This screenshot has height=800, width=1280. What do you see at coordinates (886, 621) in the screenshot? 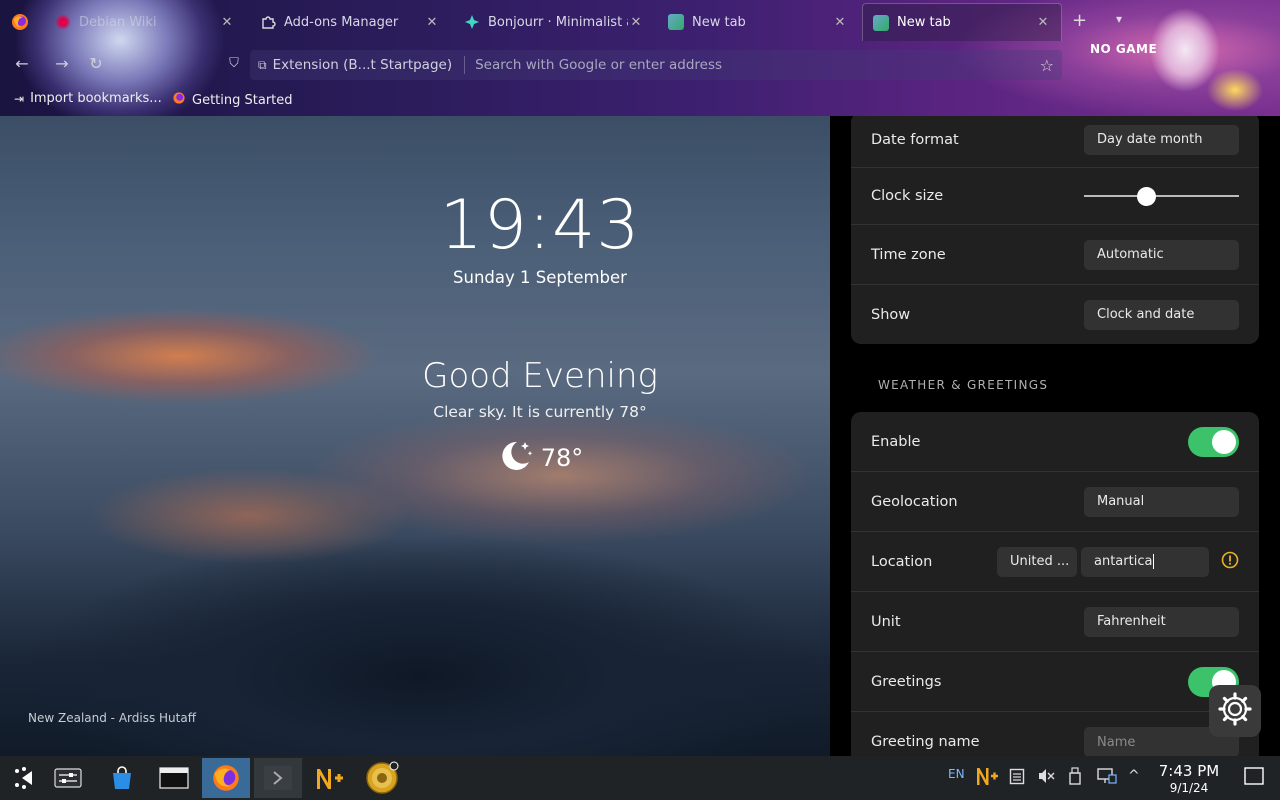
I see `setting-label: Unit` at bounding box center [886, 621].